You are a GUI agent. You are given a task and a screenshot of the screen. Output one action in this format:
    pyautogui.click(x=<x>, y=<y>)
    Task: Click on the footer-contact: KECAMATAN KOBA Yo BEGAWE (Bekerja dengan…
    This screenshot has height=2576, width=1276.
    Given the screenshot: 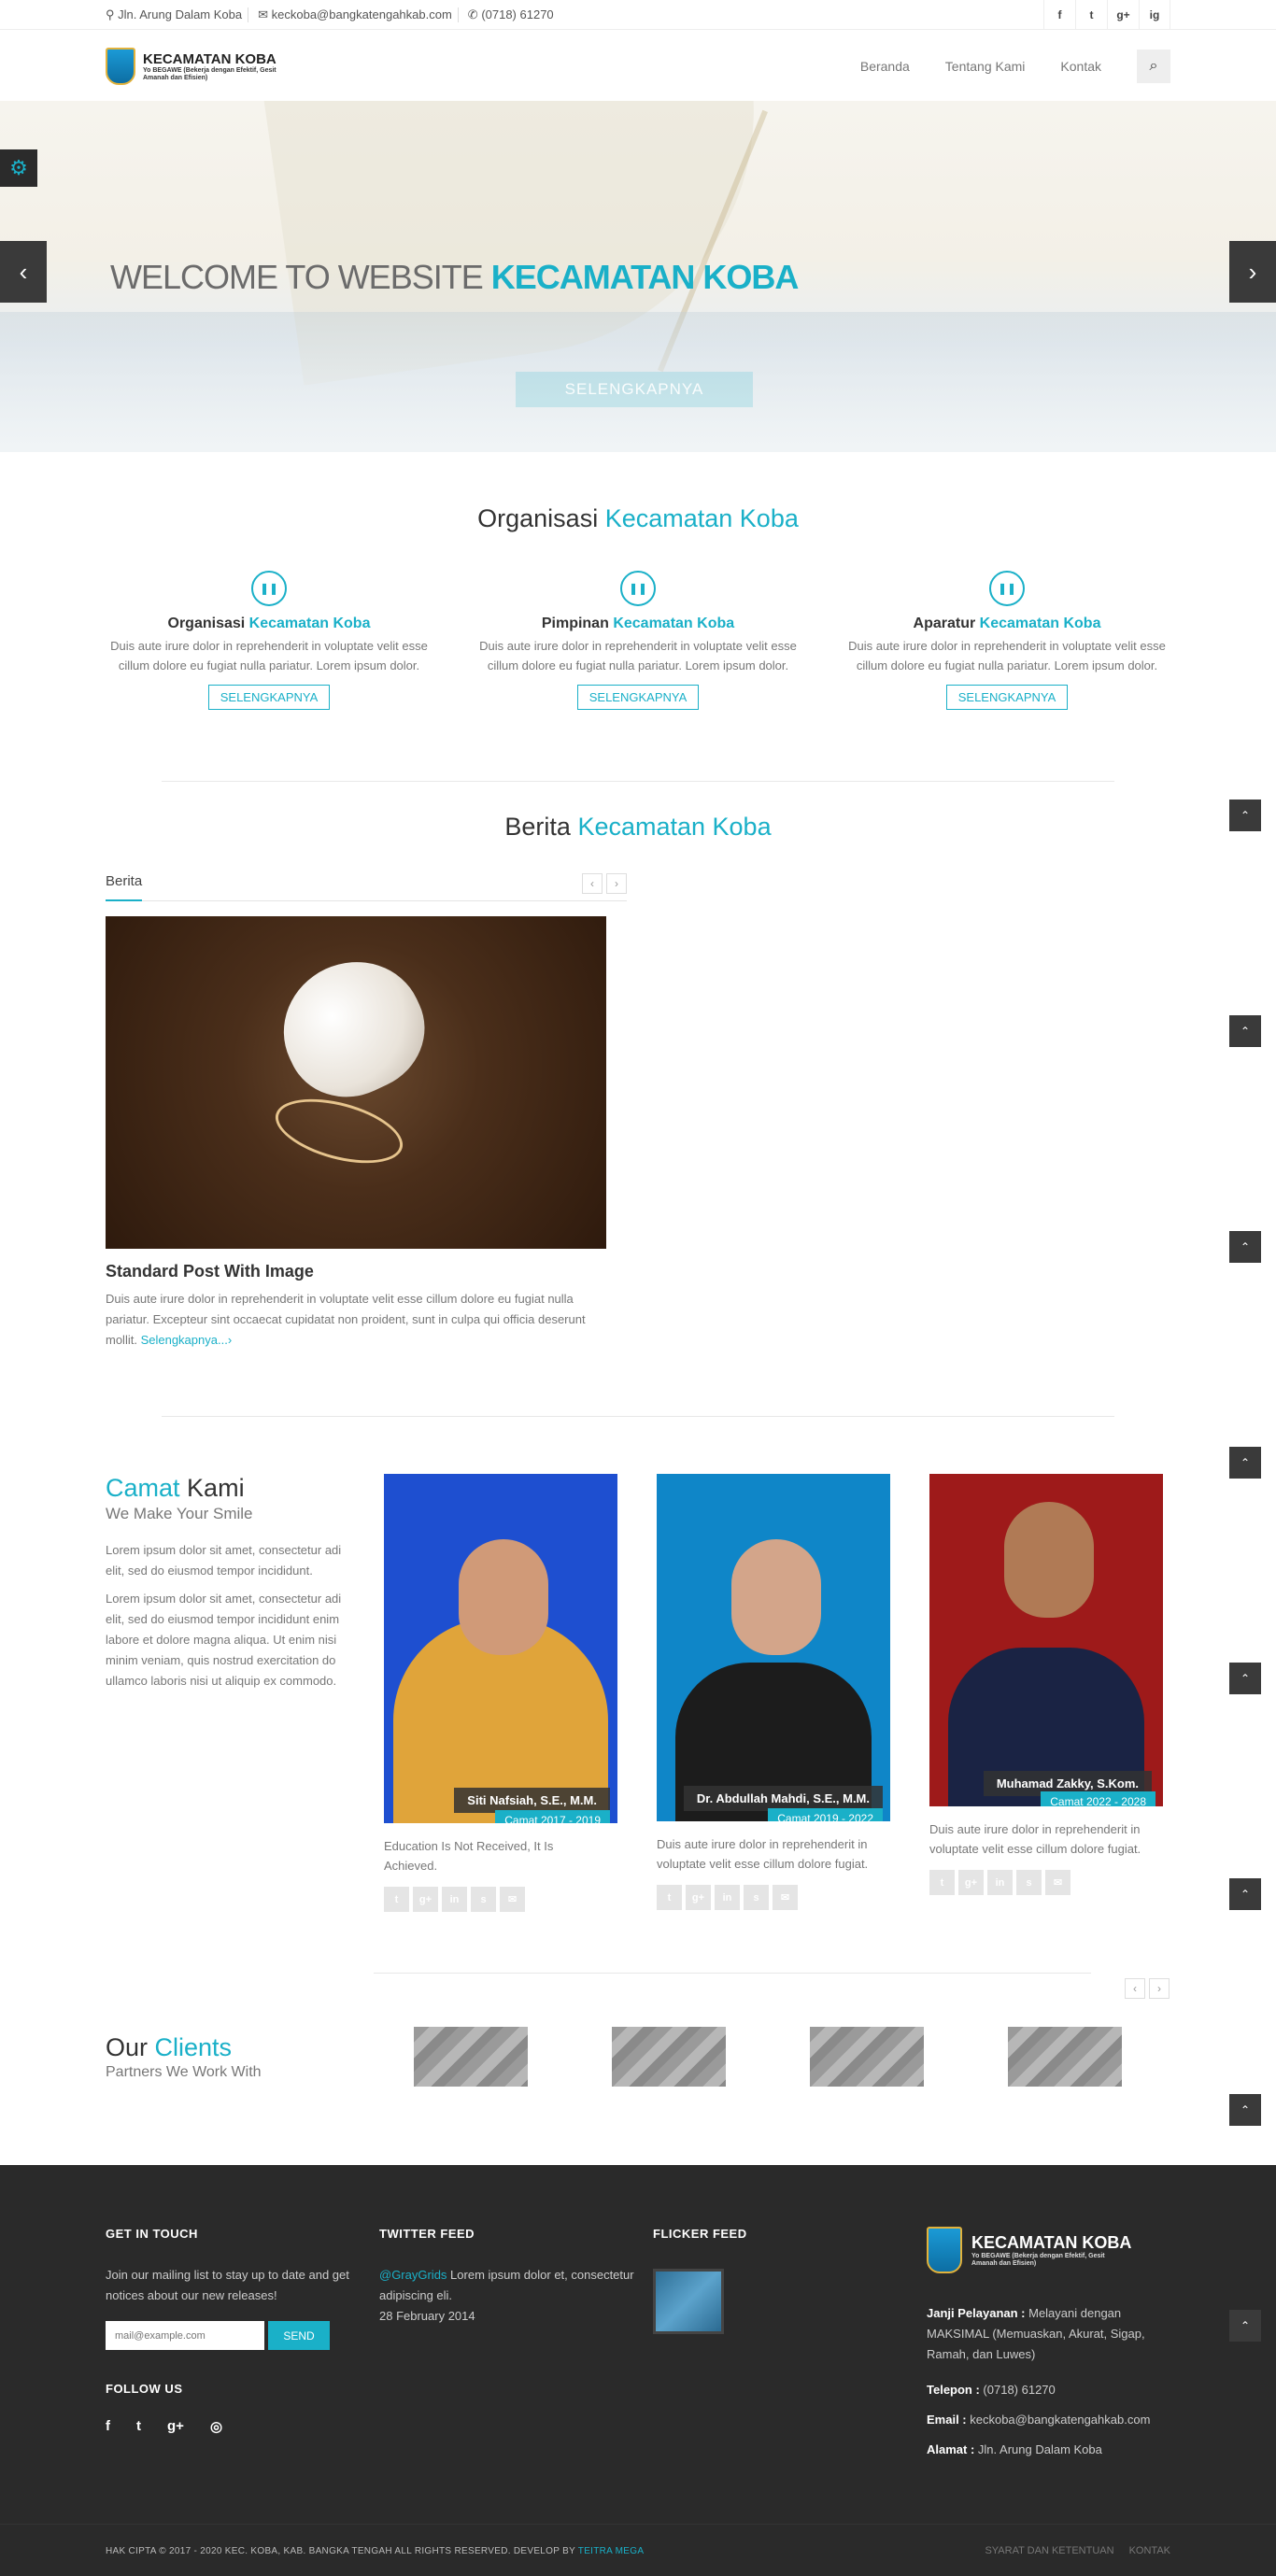 What is the action you would take?
    pyautogui.click(x=1049, y=2343)
    